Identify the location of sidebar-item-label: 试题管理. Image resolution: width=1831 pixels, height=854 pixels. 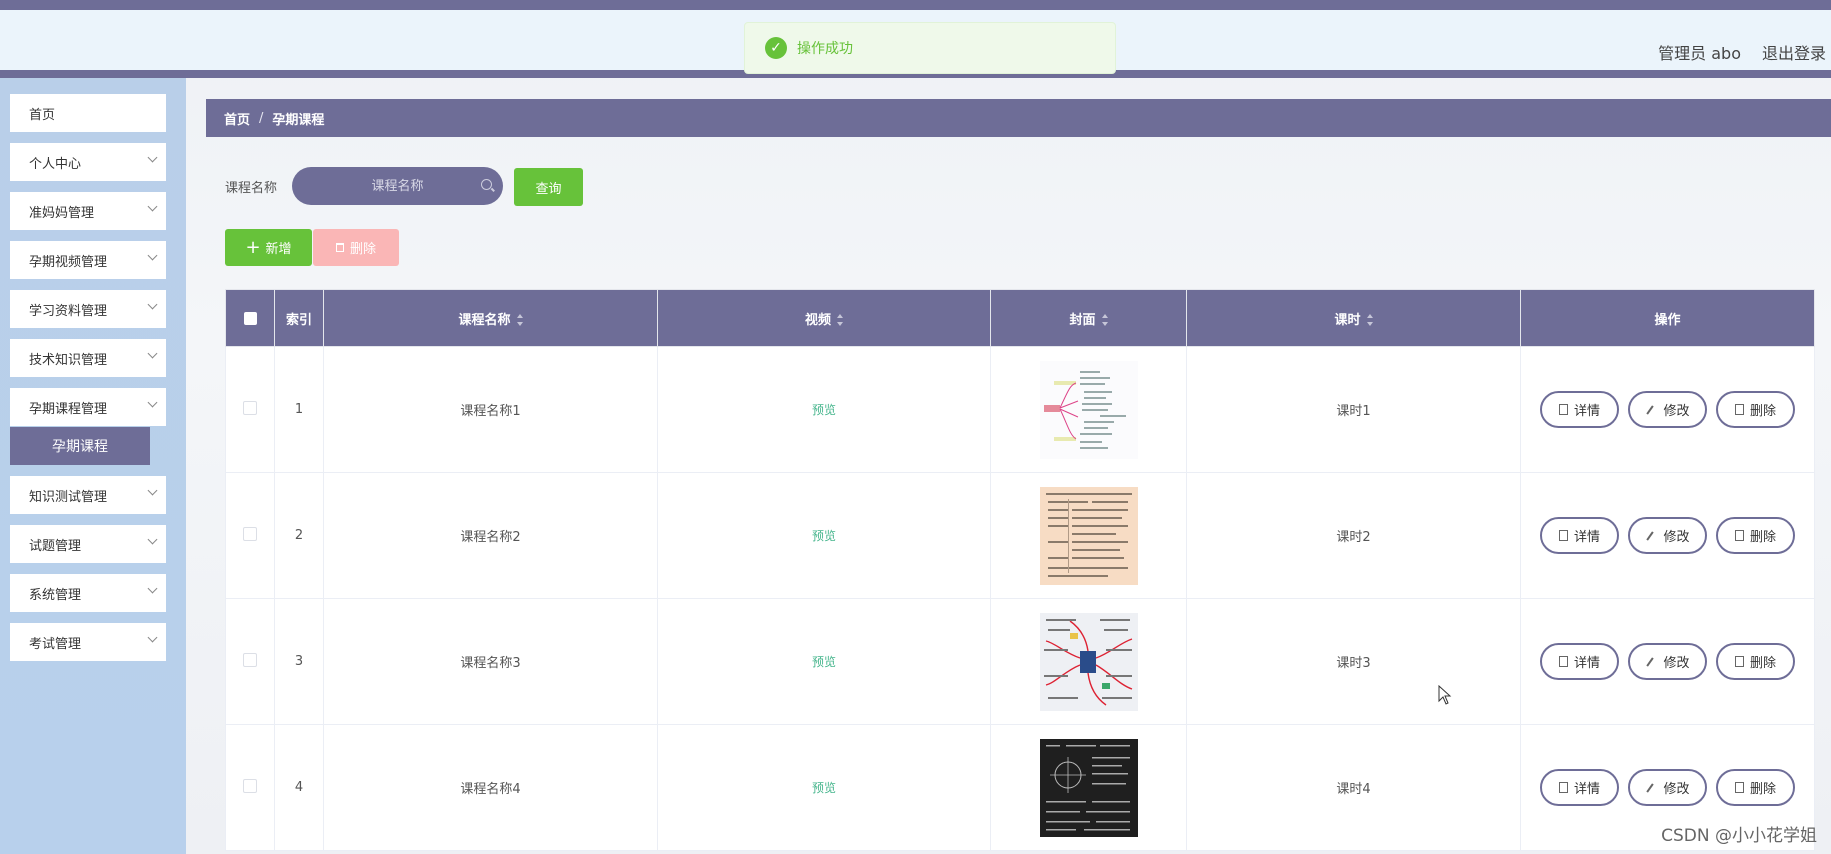
(55, 546).